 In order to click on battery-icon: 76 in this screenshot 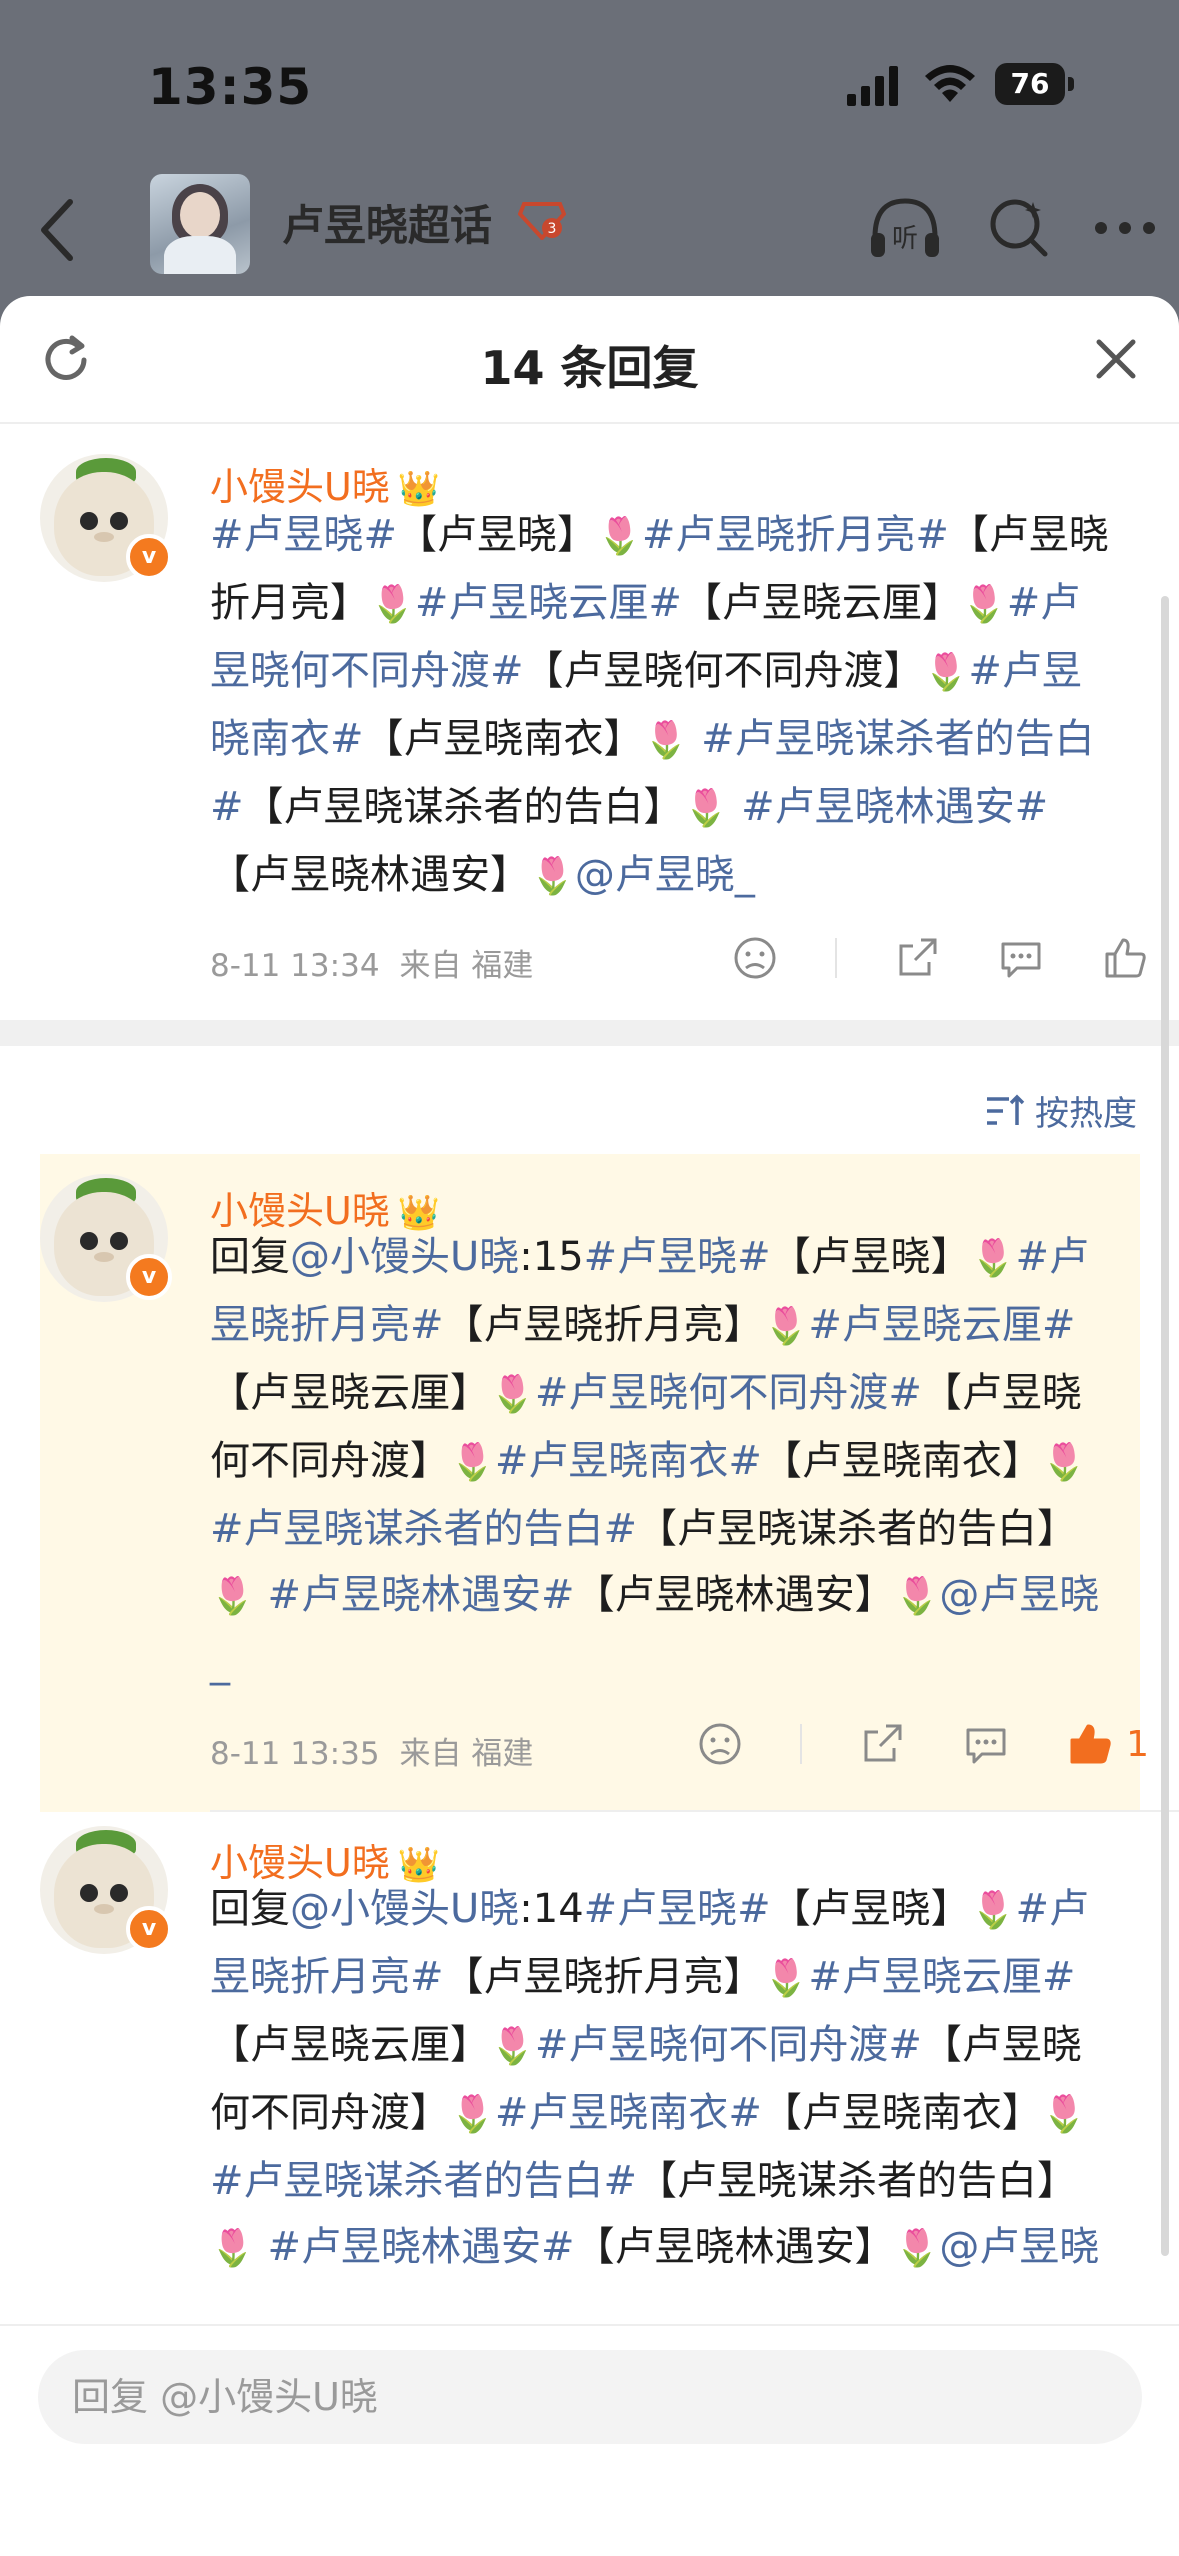, I will do `click(1036, 85)`.